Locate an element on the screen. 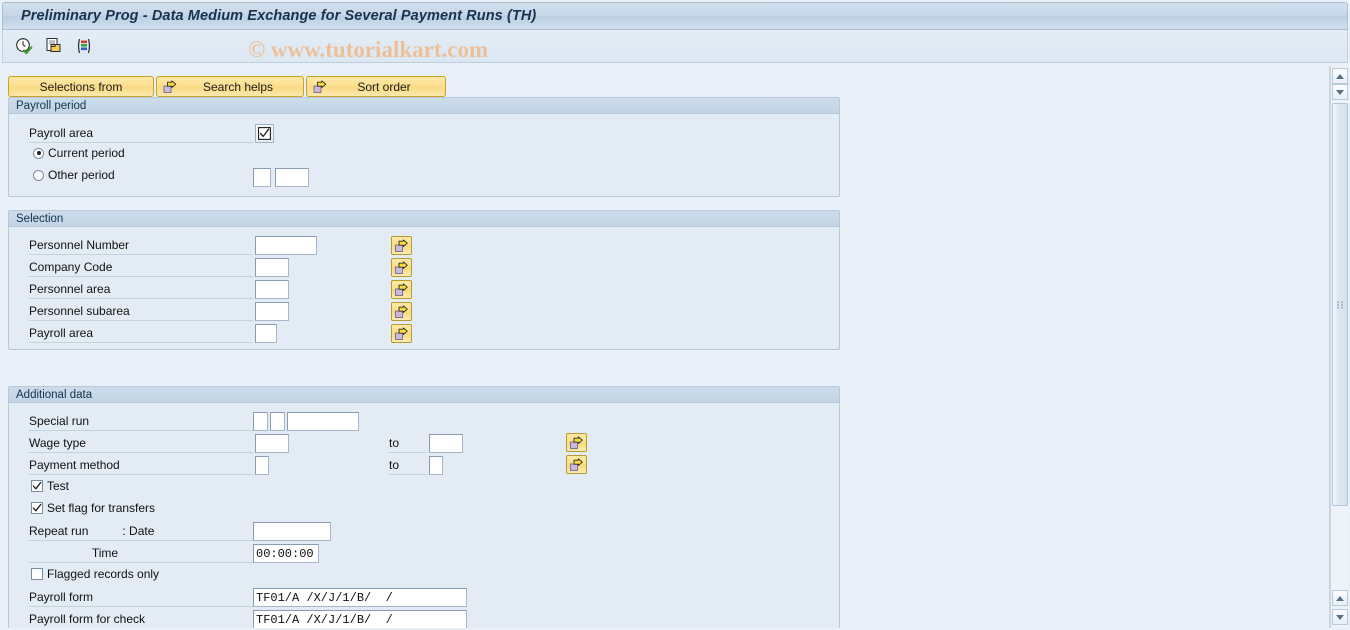 The height and width of the screenshot is (630, 1350). label-selection-payroll-area: Payroll area is located at coordinates (141, 333).